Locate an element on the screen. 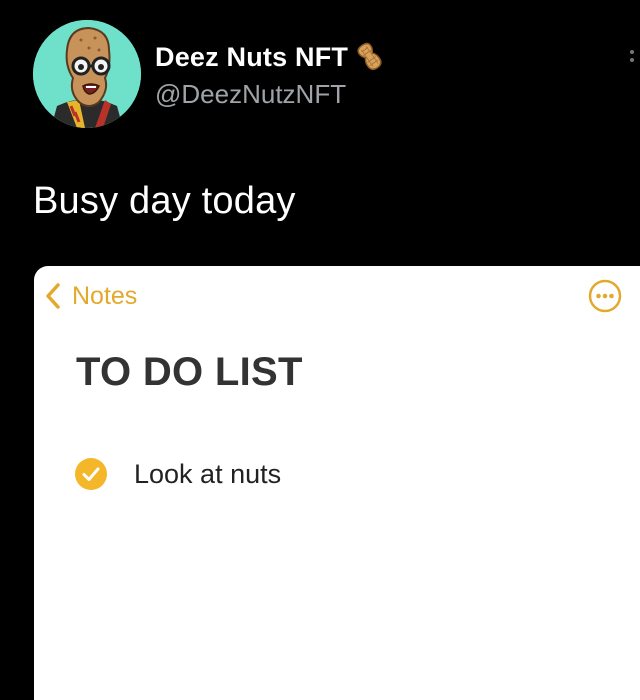  display-name-row: Deez Nuts NFT is located at coordinates (270, 57).